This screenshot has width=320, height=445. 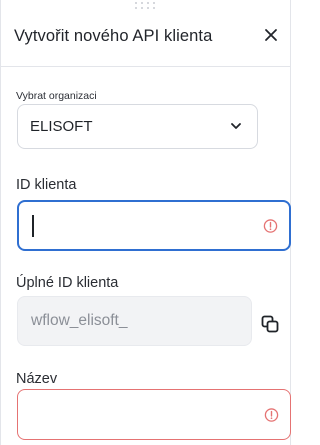 What do you see at coordinates (56, 96) in the screenshot?
I see `organization-label: Vybrat organizaci` at bounding box center [56, 96].